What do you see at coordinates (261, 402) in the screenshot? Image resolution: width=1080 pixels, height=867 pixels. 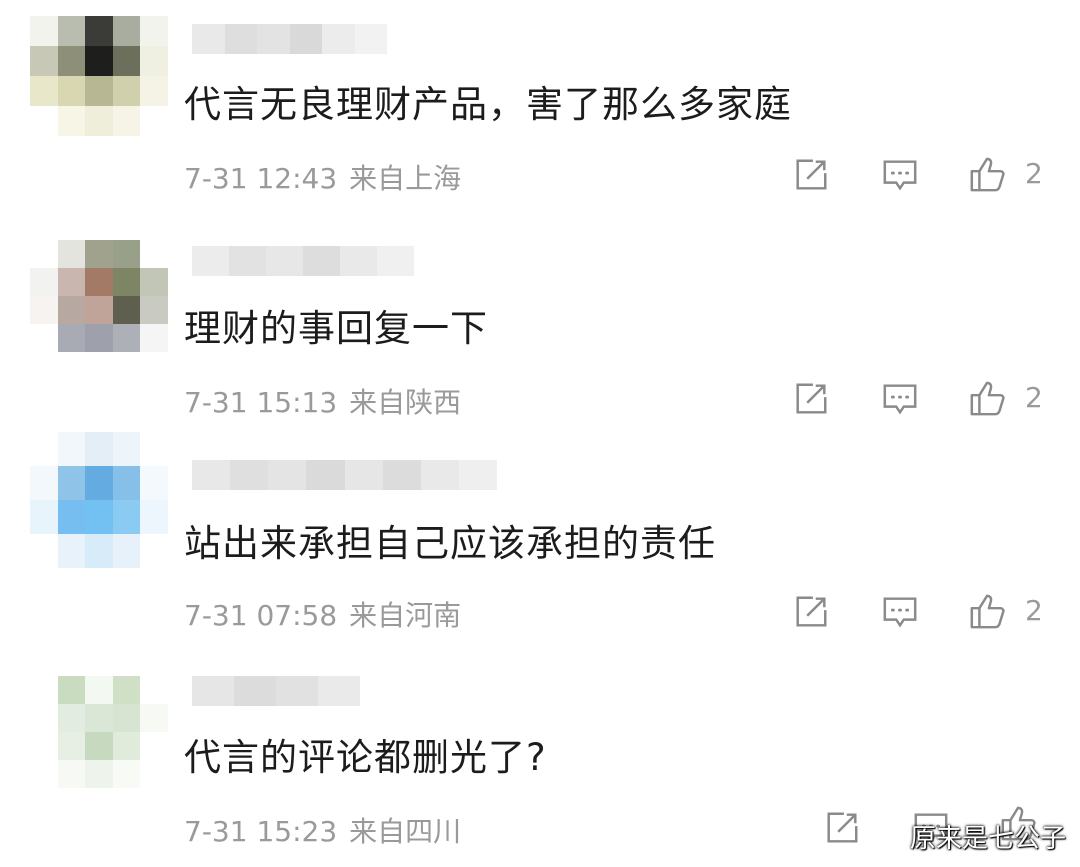 I see `comment-date: 7-31 15:13` at bounding box center [261, 402].